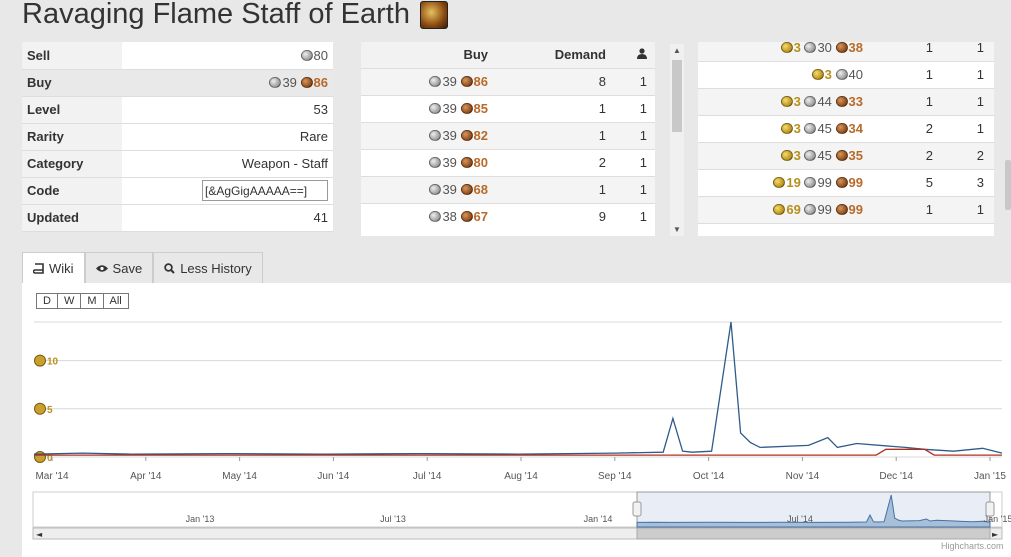 The width and height of the screenshot is (1011, 557). I want to click on copper-amount: 82, so click(480, 135).